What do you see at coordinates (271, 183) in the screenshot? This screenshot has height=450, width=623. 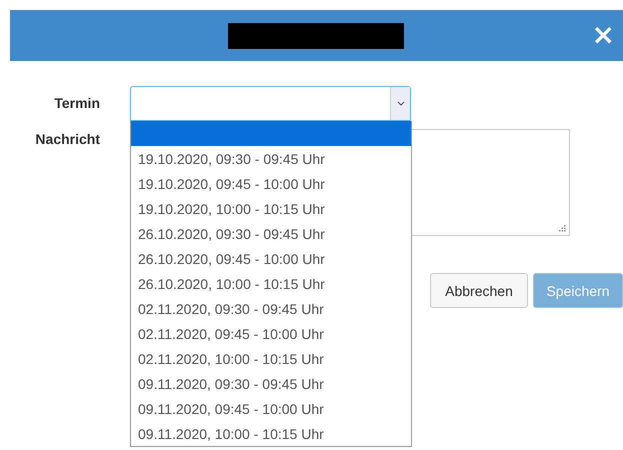 I see `dropdown-option: 19.10.2020, 09:45 - 10:00 Uhr` at bounding box center [271, 183].